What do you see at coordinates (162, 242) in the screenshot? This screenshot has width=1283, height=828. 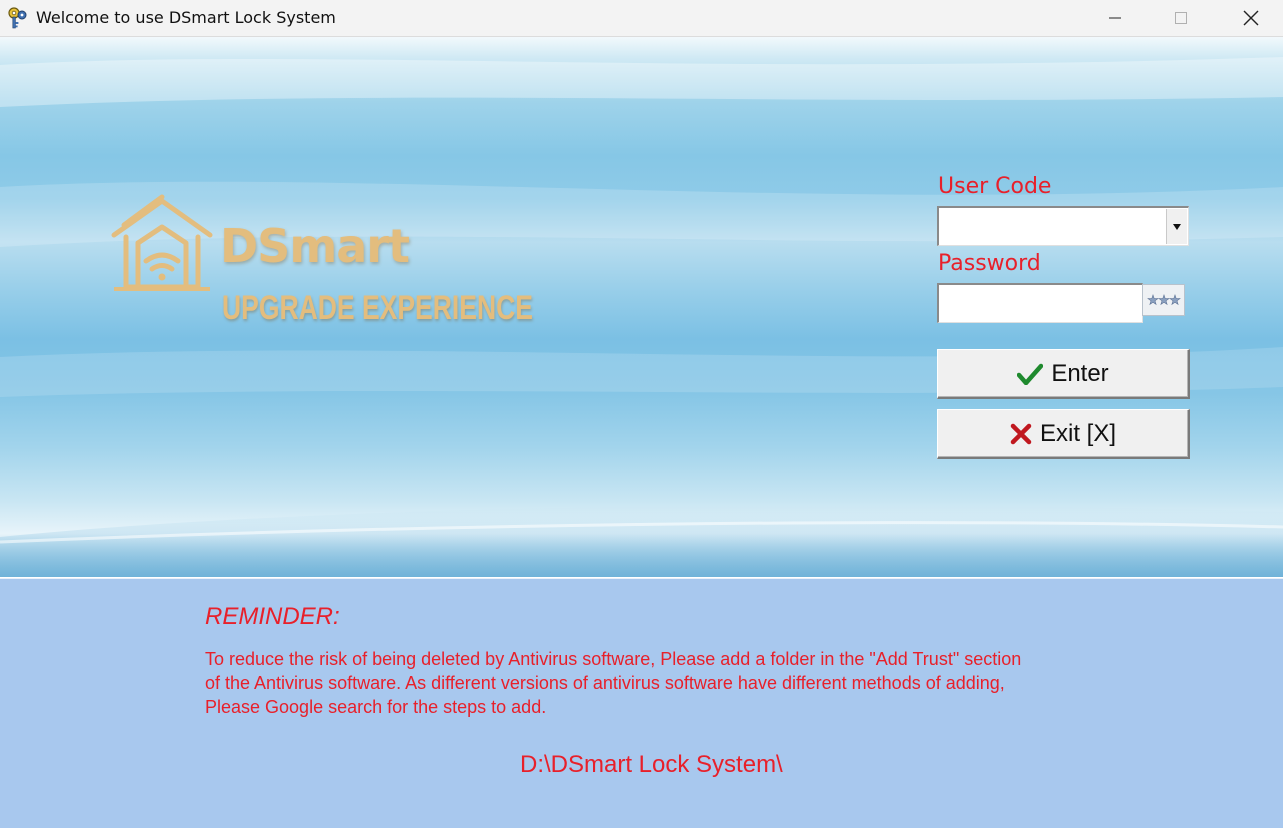 I see `smart-home-wifi-icon` at bounding box center [162, 242].